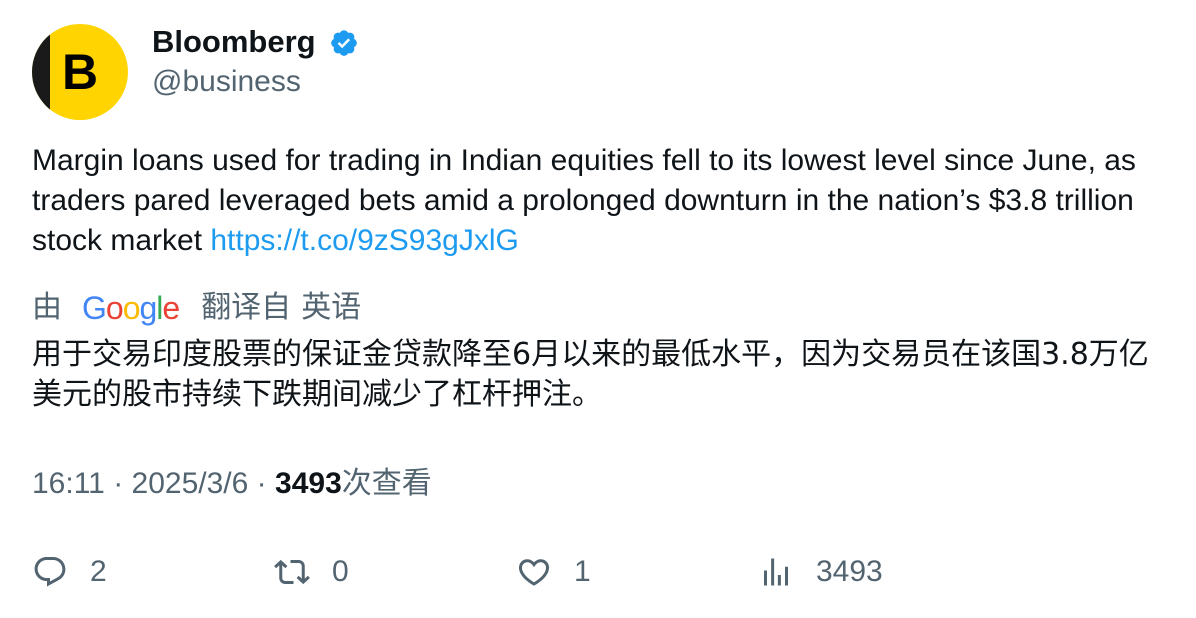 This screenshot has height=618, width=1196. What do you see at coordinates (50, 572) in the screenshot?
I see `reply-icon` at bounding box center [50, 572].